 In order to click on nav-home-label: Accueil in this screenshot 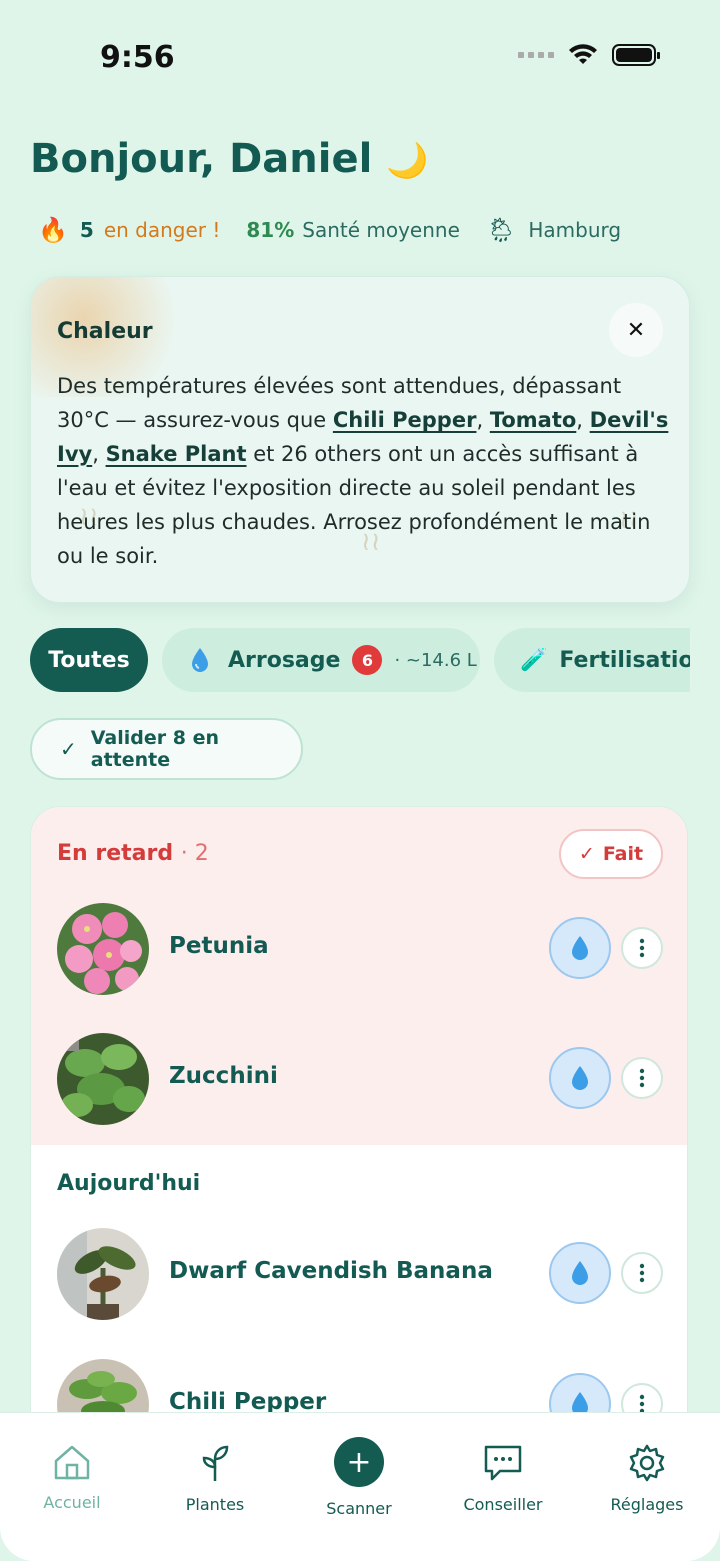, I will do `click(72, 1502)`.